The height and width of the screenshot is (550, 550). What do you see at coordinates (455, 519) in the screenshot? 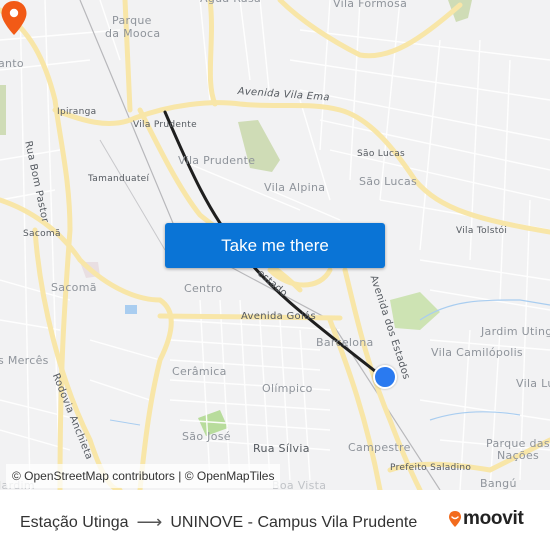
I see `moovit-pin-icon` at bounding box center [455, 519].